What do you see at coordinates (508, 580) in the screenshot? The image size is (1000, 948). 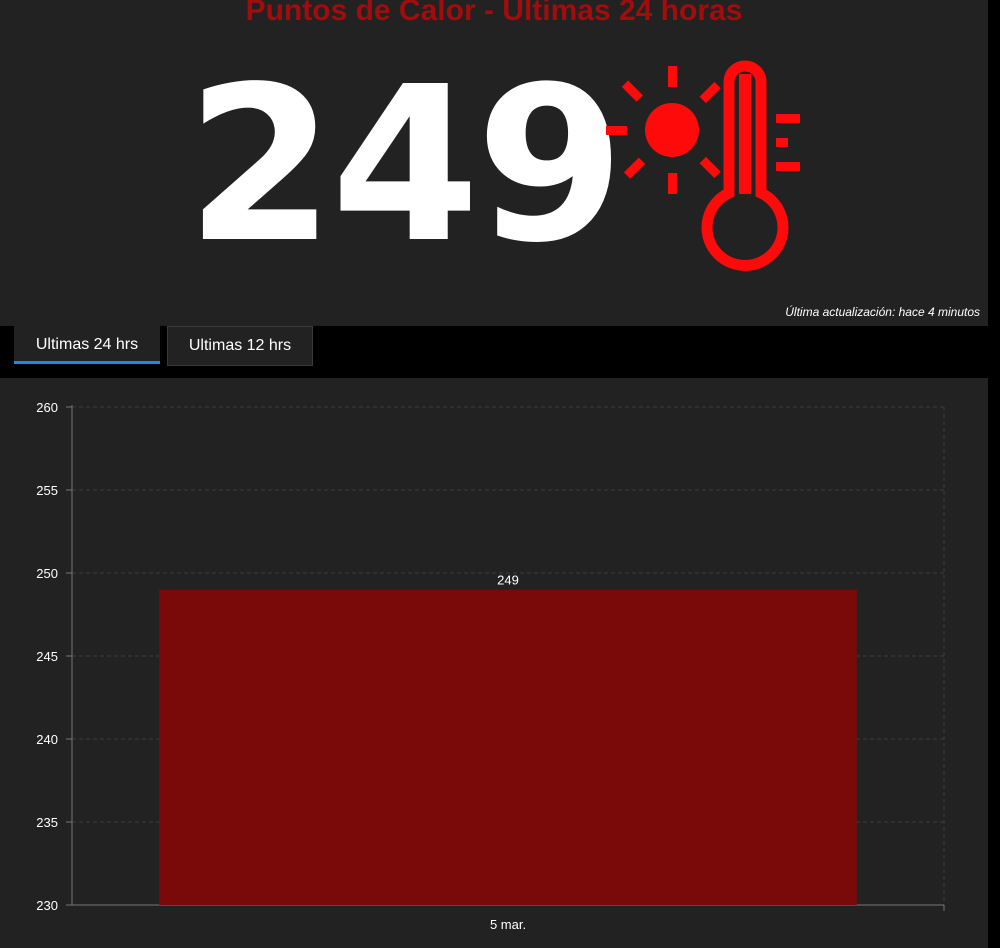 I see `bar-data-label: 249` at bounding box center [508, 580].